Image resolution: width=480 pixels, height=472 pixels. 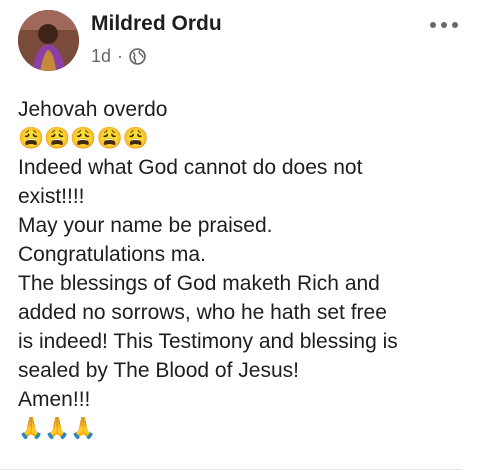 I want to click on post-line: The blessings of God maketh Rich and, so click(x=199, y=283).